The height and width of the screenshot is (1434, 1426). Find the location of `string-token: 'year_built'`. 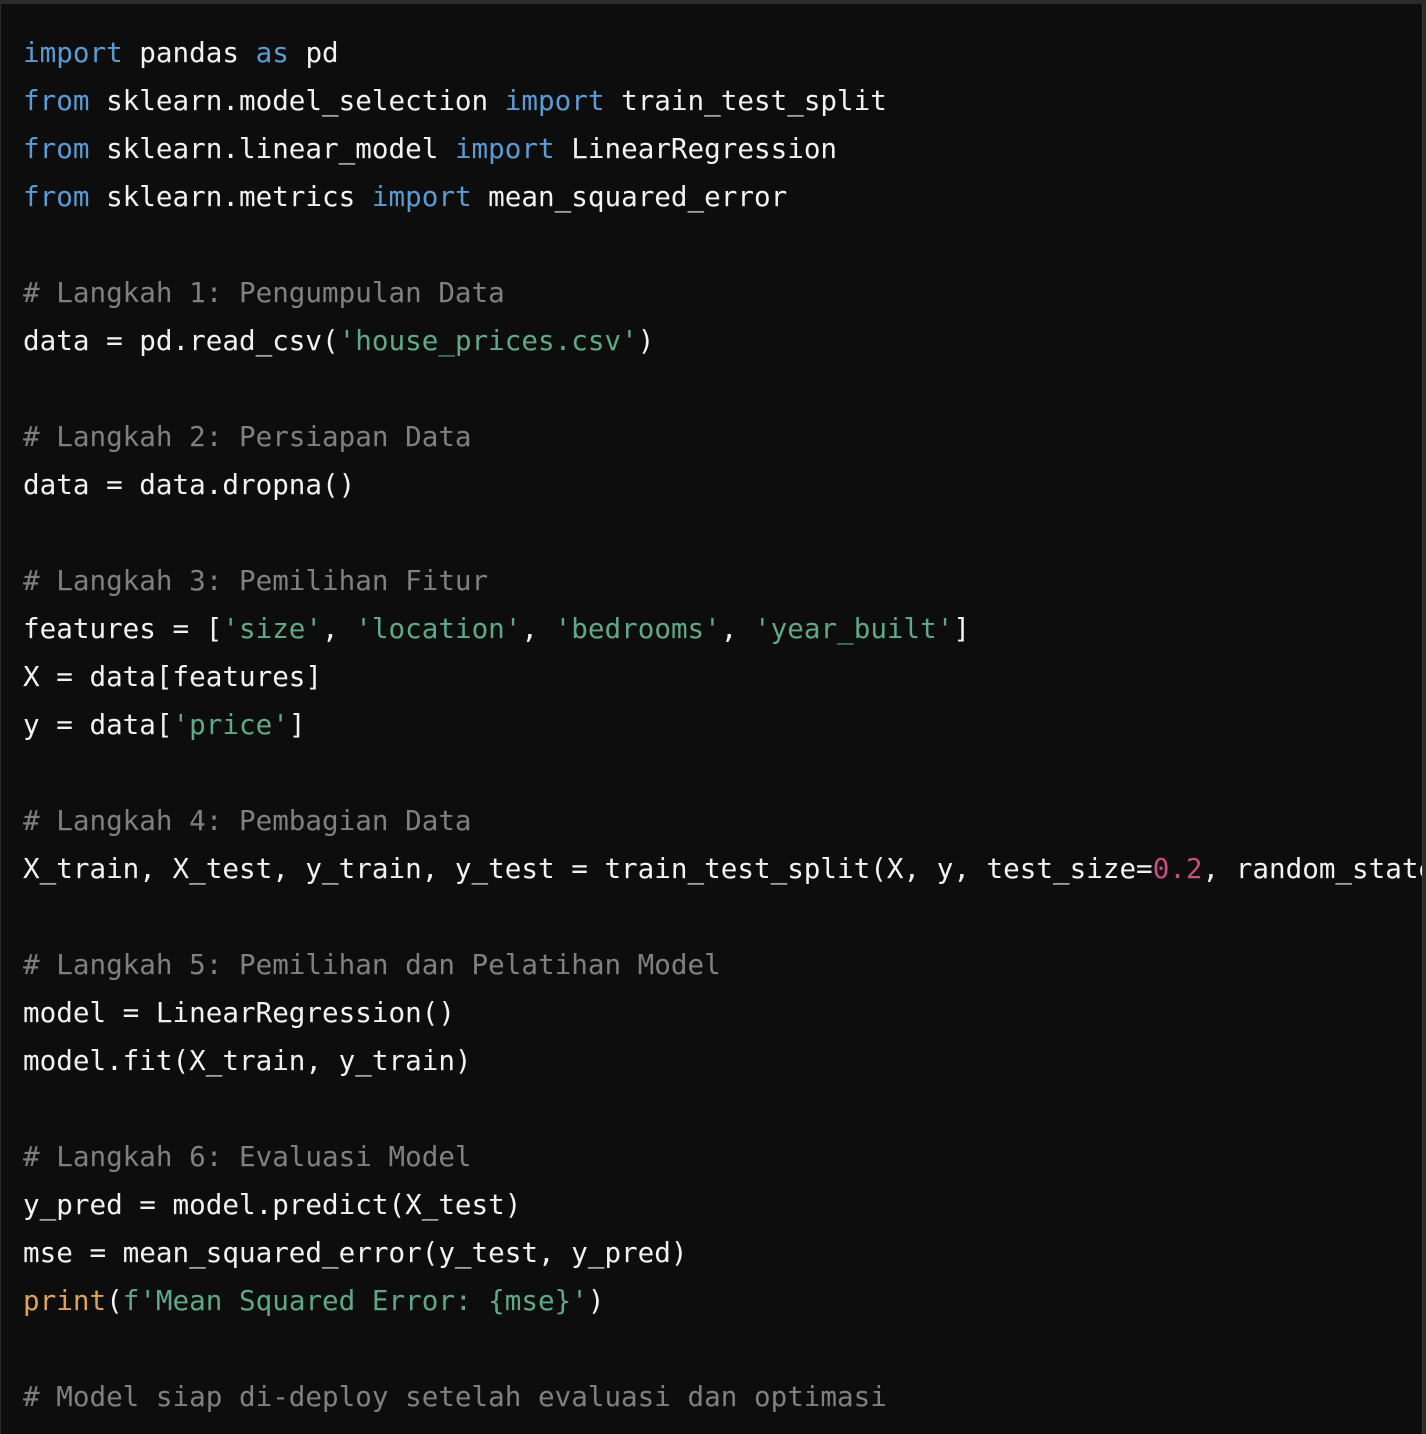

string-token: 'year_built' is located at coordinates (854, 628).